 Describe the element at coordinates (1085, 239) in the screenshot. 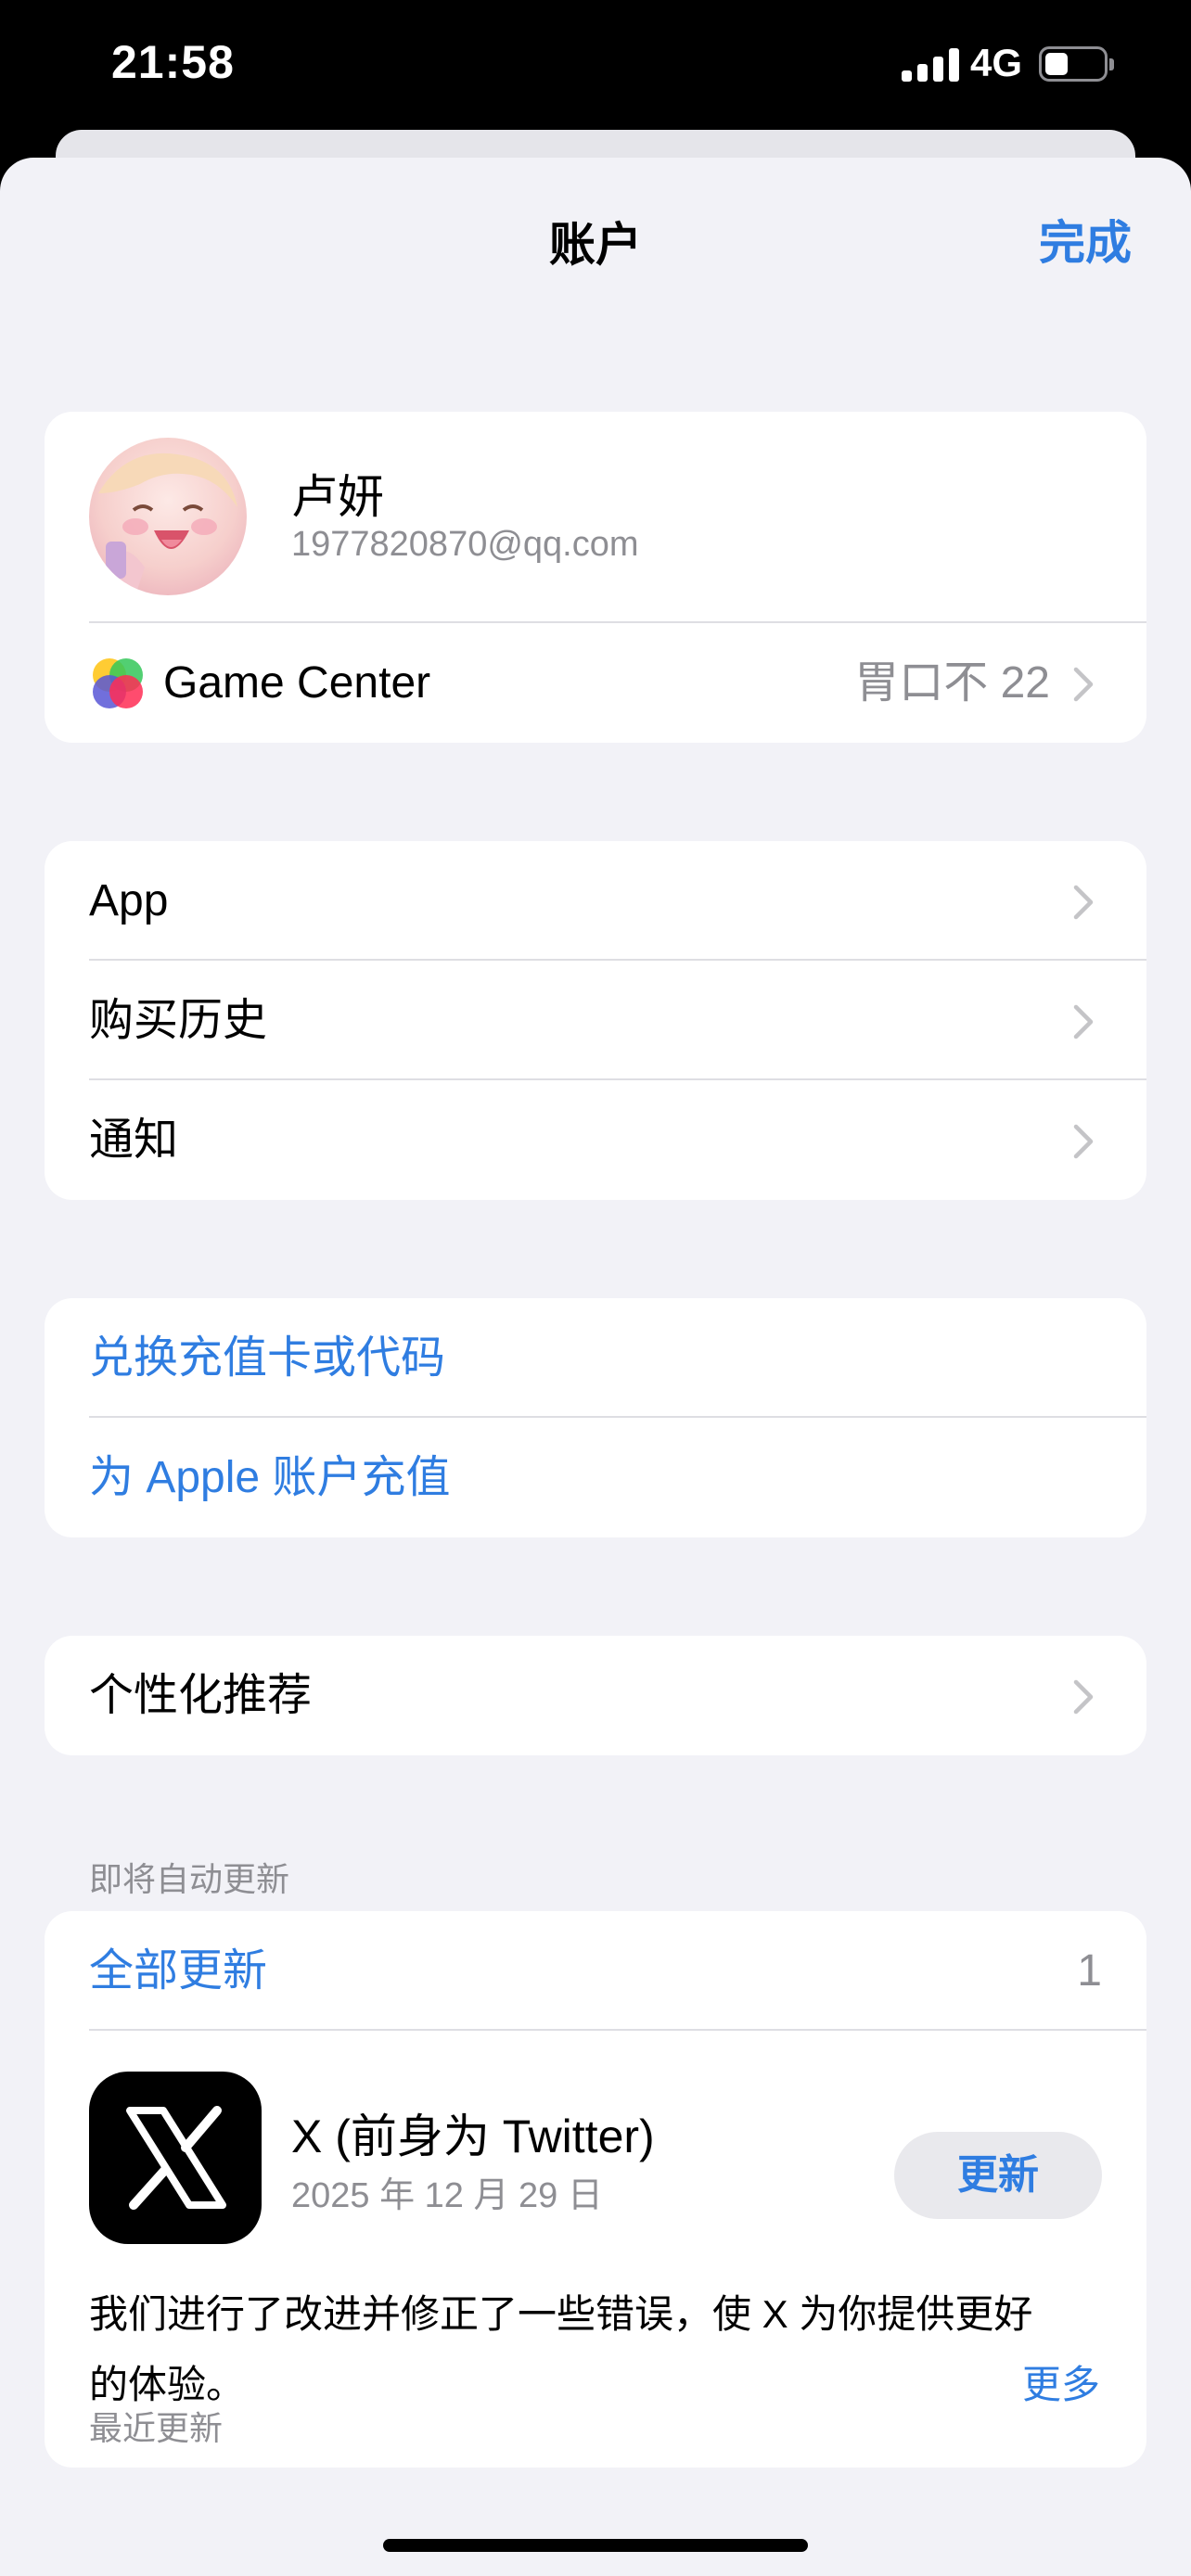

I see `done-button: 完成` at that location.